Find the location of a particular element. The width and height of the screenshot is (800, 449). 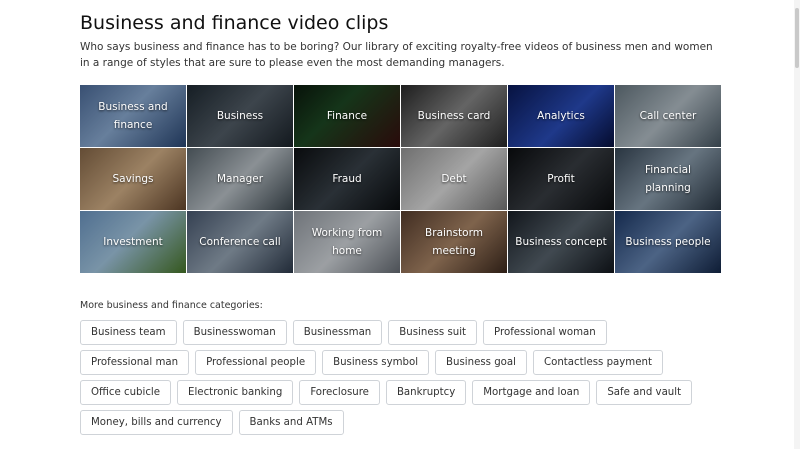

category-tile: Business people is located at coordinates (668, 242).